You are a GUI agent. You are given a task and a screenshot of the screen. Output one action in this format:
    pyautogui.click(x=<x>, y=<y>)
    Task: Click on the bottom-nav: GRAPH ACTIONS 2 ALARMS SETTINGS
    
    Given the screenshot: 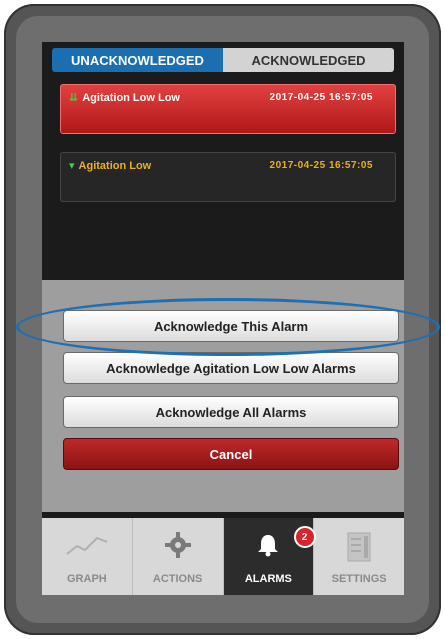 What is the action you would take?
    pyautogui.click(x=223, y=556)
    